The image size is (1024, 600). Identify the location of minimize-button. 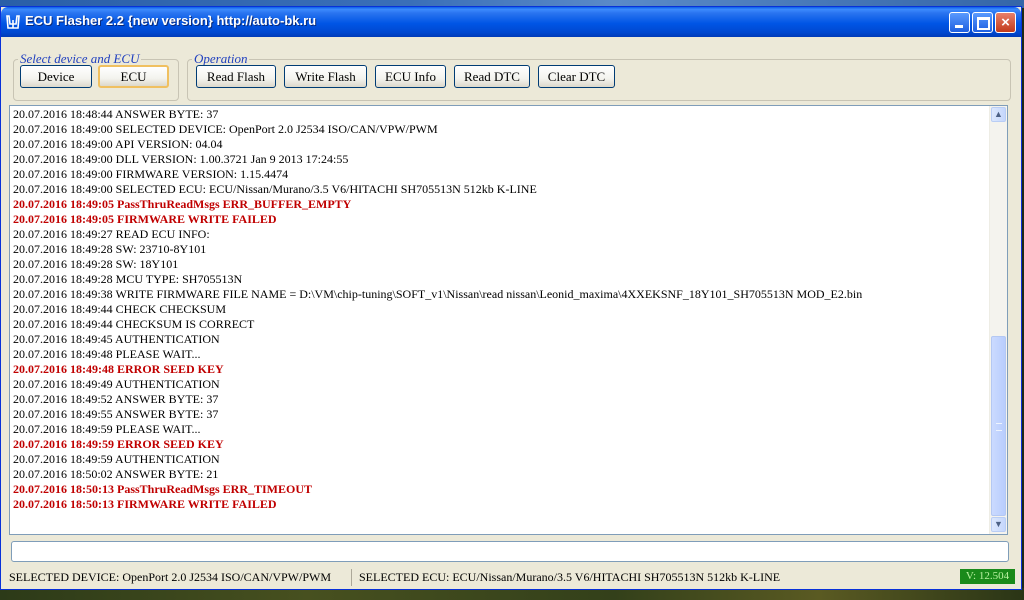
(959, 22).